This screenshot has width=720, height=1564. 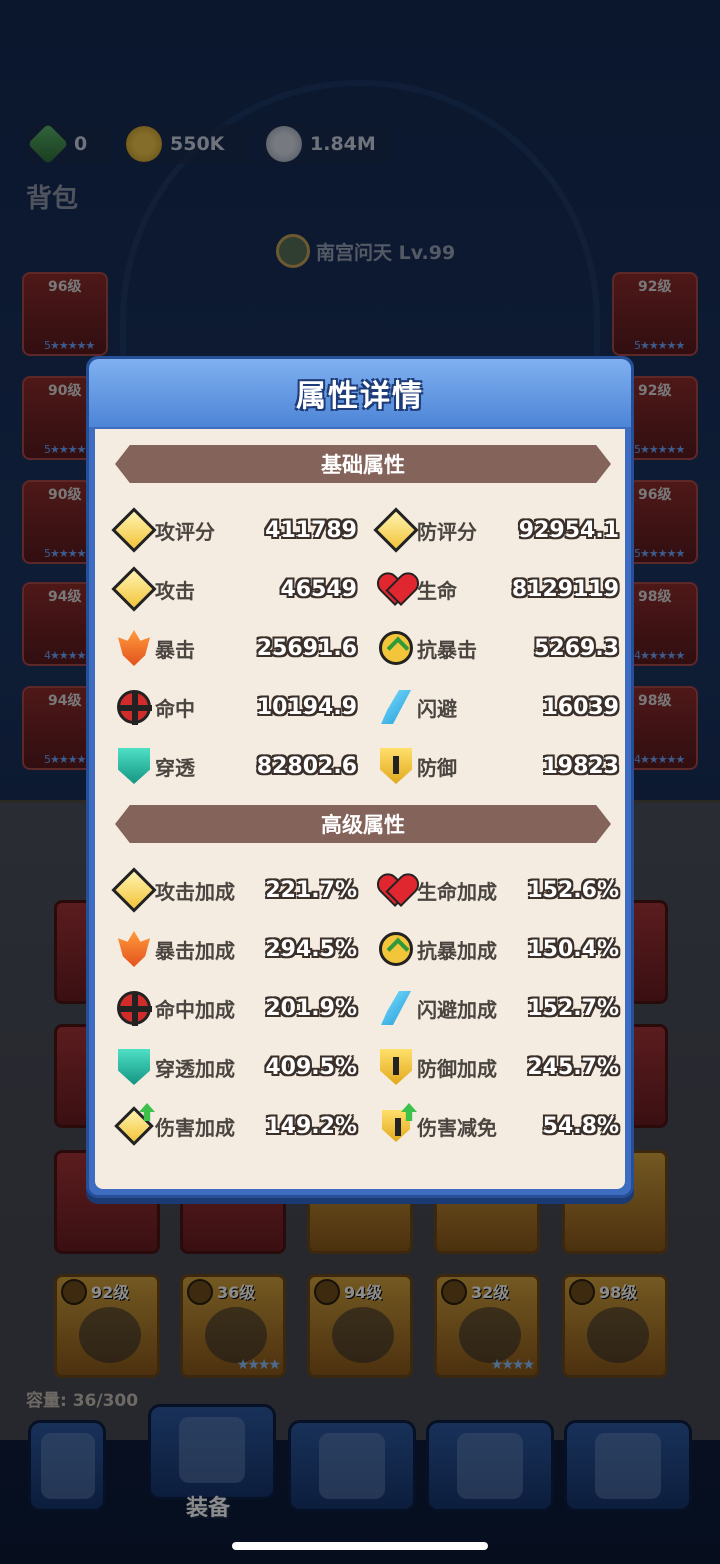 What do you see at coordinates (457, 1009) in the screenshot?
I see `stat-name: 闪避加成` at bounding box center [457, 1009].